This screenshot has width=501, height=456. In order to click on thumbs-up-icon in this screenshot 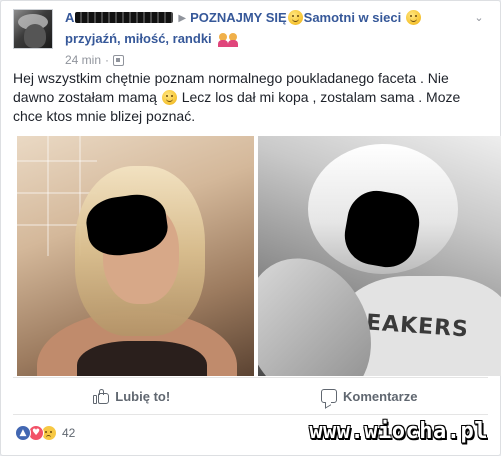, I will do `click(101, 396)`.